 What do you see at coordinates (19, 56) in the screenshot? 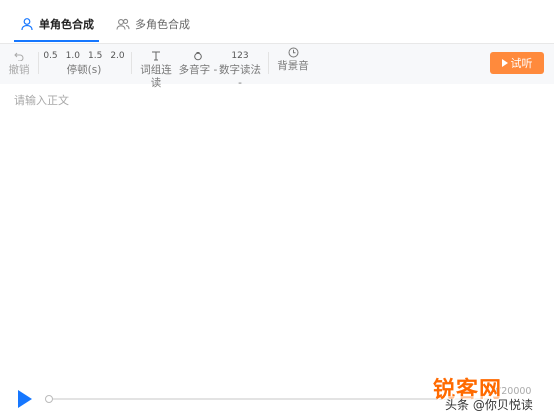
I see `undo-icon` at bounding box center [19, 56].